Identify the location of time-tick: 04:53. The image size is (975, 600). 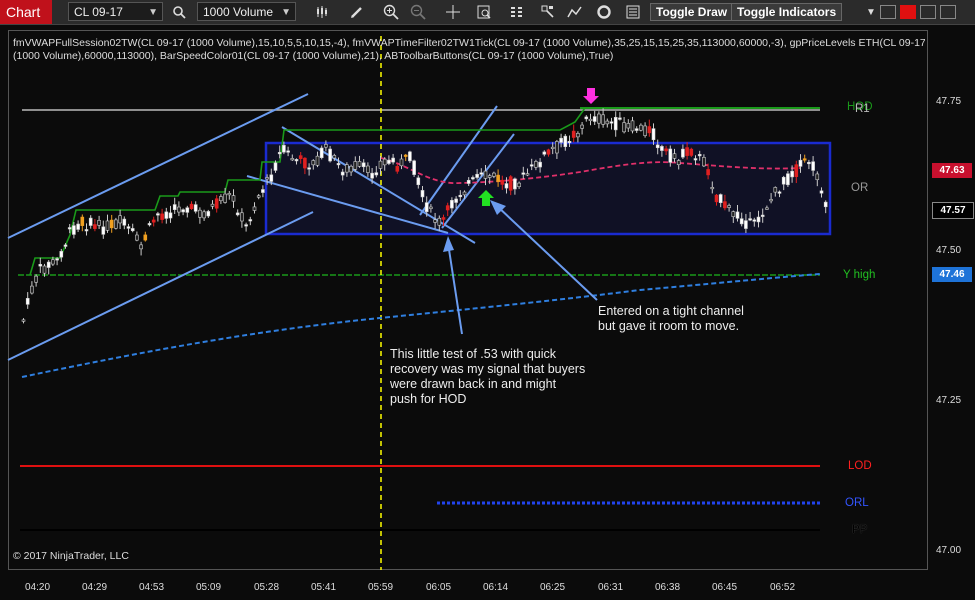
(152, 587).